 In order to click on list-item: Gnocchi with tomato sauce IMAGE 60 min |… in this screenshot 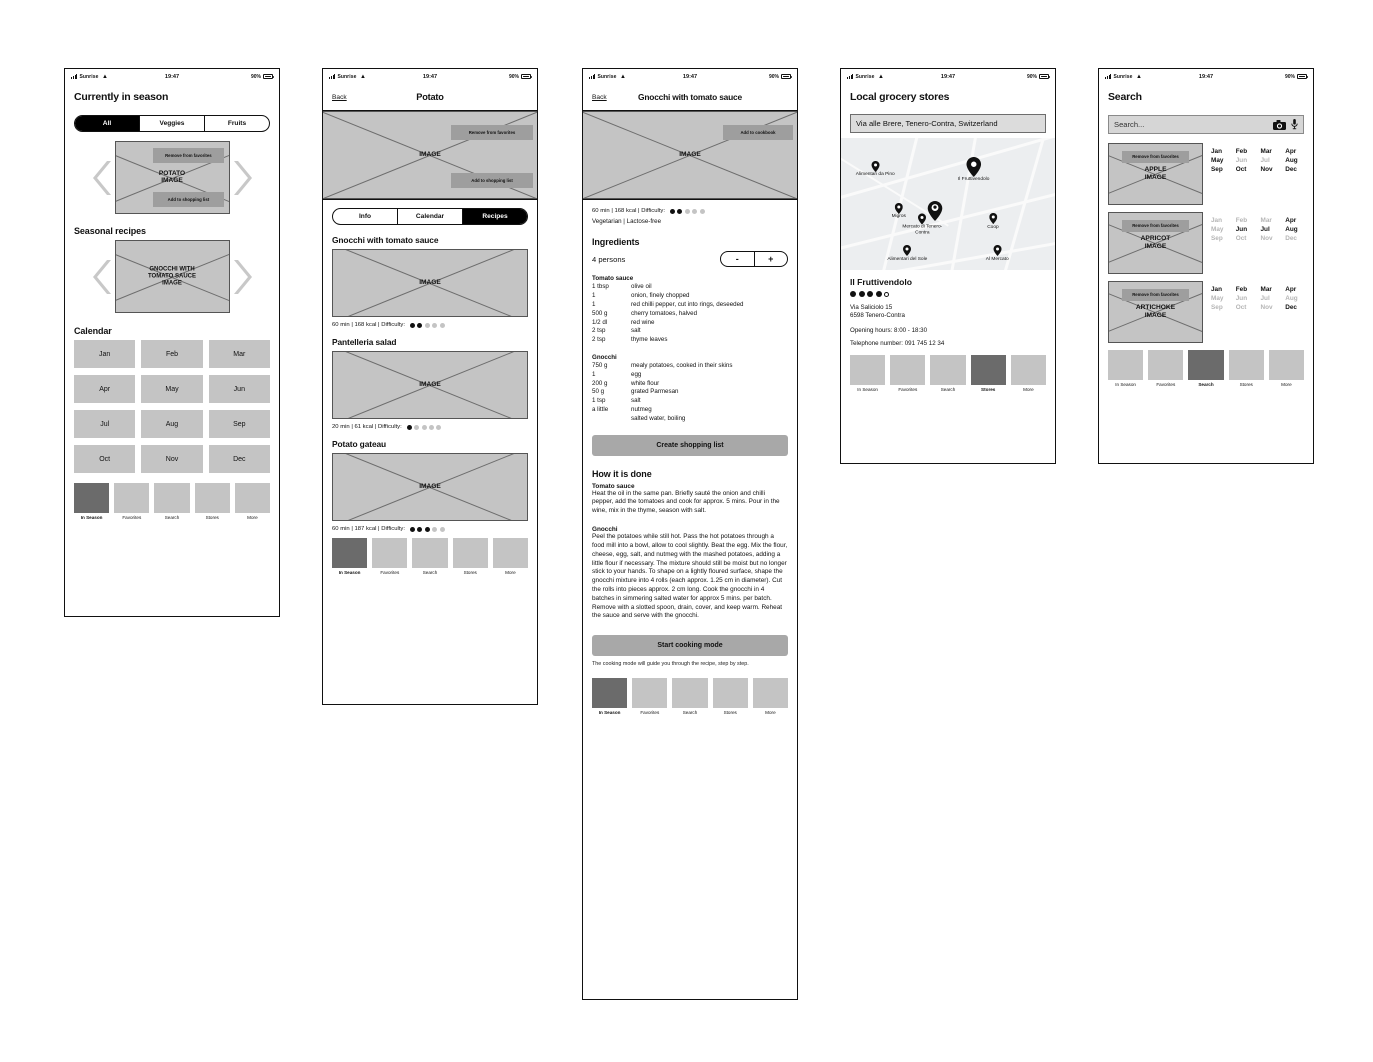, I will do `click(430, 281)`.